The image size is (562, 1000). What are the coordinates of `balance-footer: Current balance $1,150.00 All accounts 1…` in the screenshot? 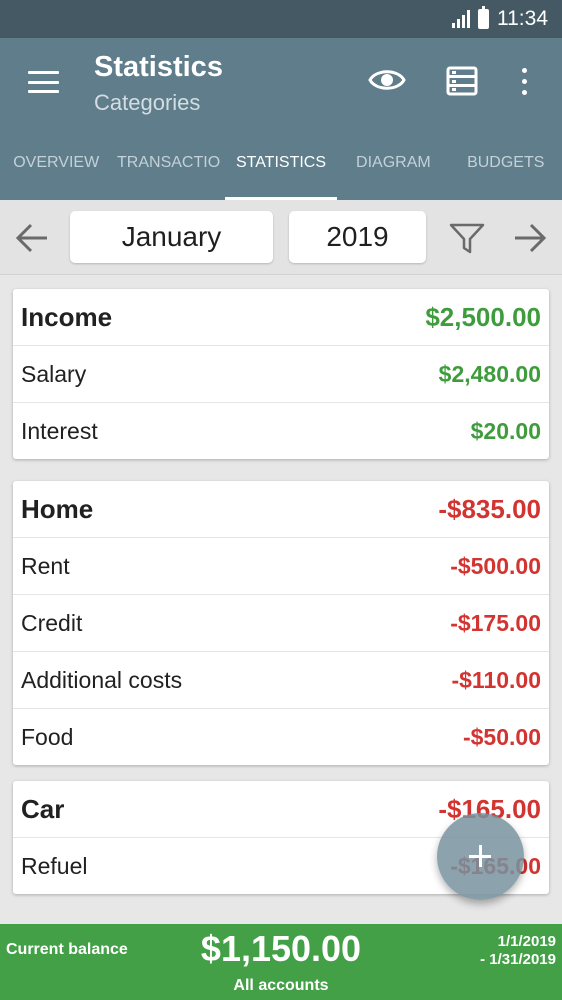 It's located at (281, 962).